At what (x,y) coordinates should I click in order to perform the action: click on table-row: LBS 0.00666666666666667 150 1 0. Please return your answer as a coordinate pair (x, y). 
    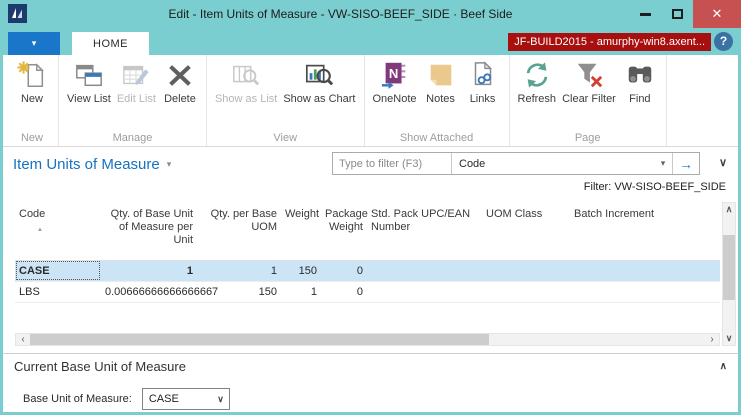
    Looking at the image, I should click on (367, 292).